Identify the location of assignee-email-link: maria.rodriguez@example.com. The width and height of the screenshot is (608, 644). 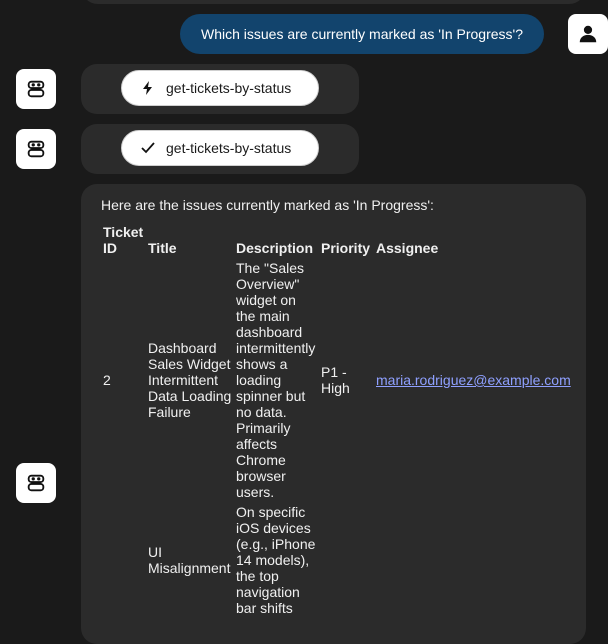
(473, 380).